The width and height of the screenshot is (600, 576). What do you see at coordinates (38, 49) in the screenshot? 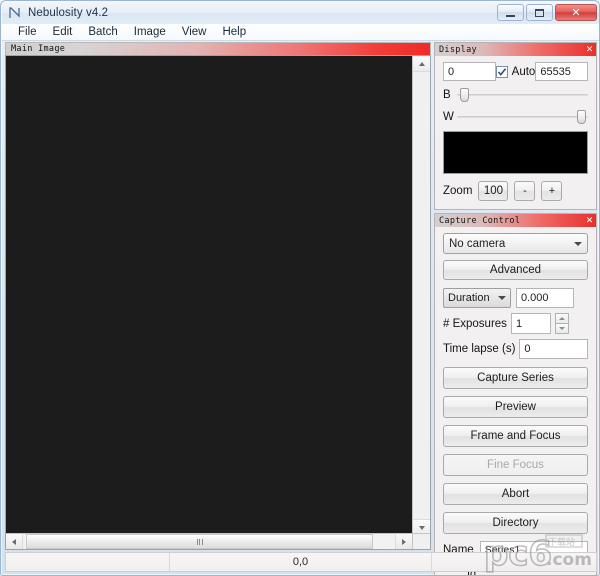
I see `main-image-caption-label: Main Image` at bounding box center [38, 49].